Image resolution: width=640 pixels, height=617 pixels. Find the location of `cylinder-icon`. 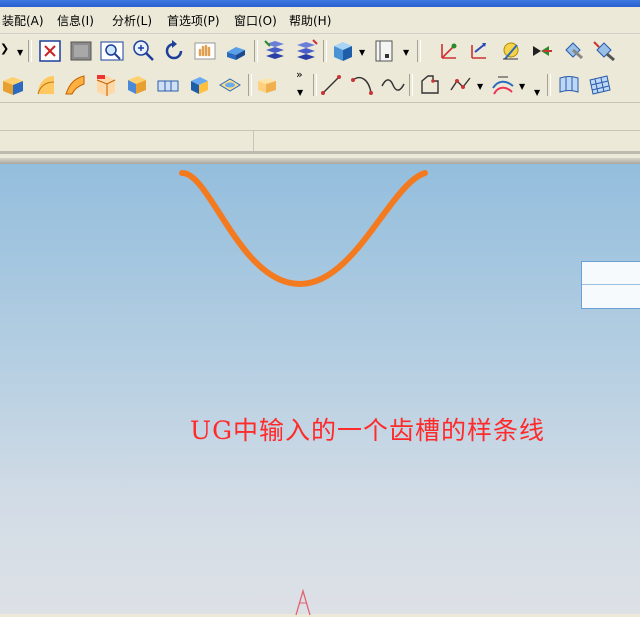

cylinder-icon is located at coordinates (168, 85).